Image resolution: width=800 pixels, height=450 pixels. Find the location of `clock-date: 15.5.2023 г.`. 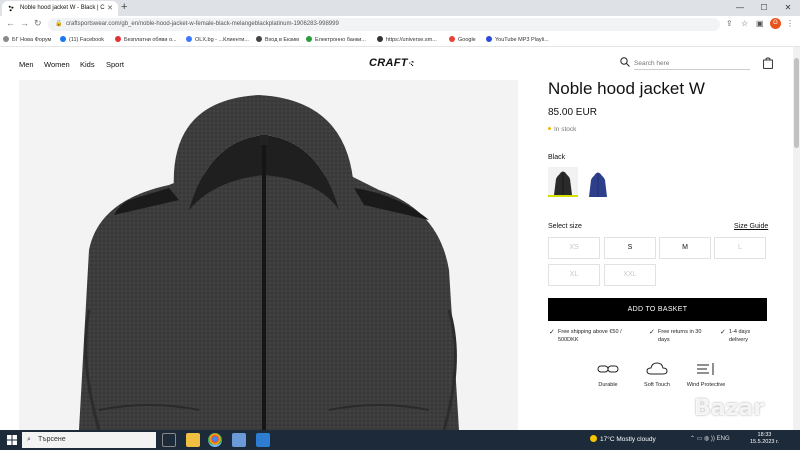

clock-date: 15.5.2023 г. is located at coordinates (764, 442).